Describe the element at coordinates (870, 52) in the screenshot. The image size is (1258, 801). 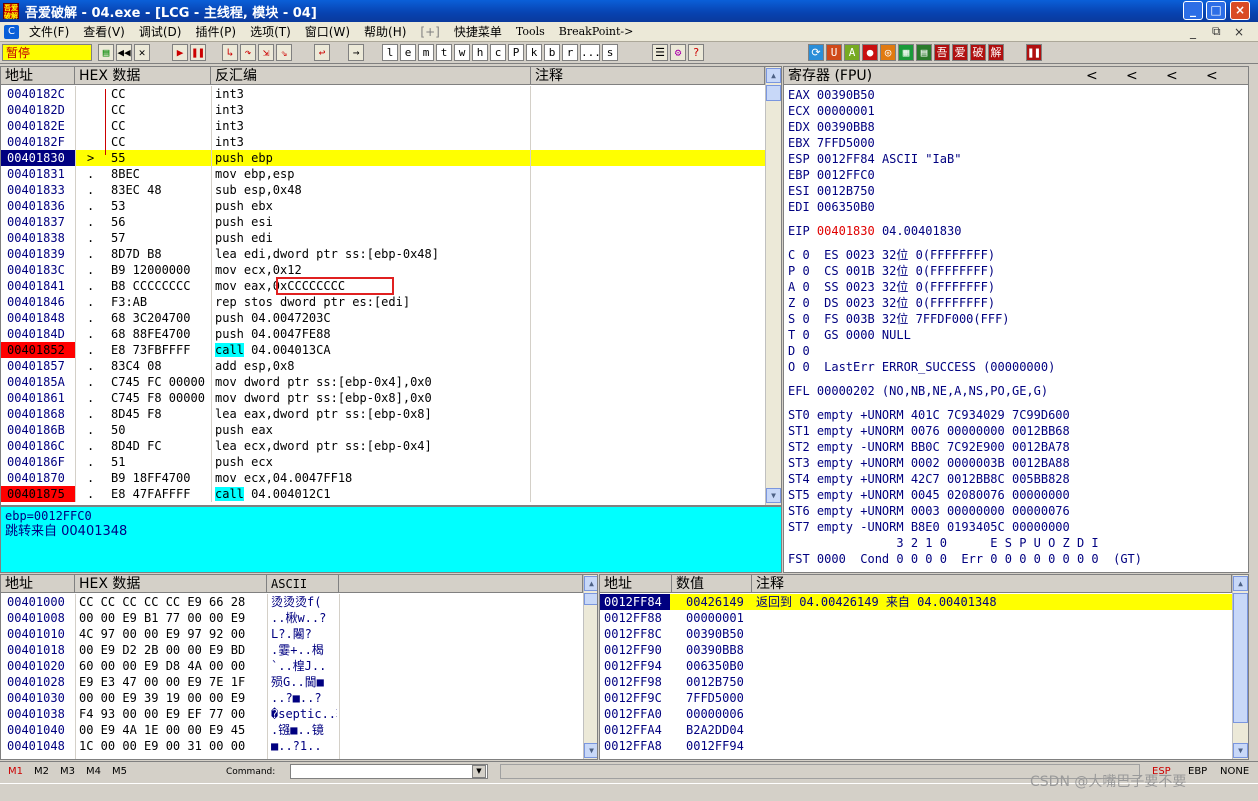
I see `record-icon: ●` at that location.